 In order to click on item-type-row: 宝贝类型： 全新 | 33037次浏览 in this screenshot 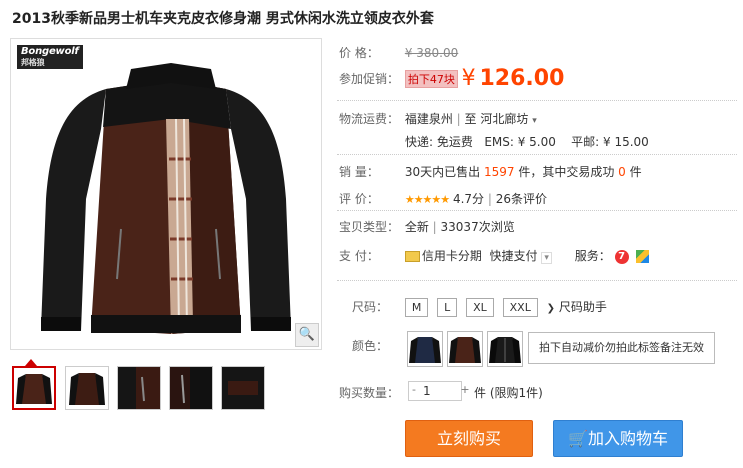, I will do `click(427, 227)`.